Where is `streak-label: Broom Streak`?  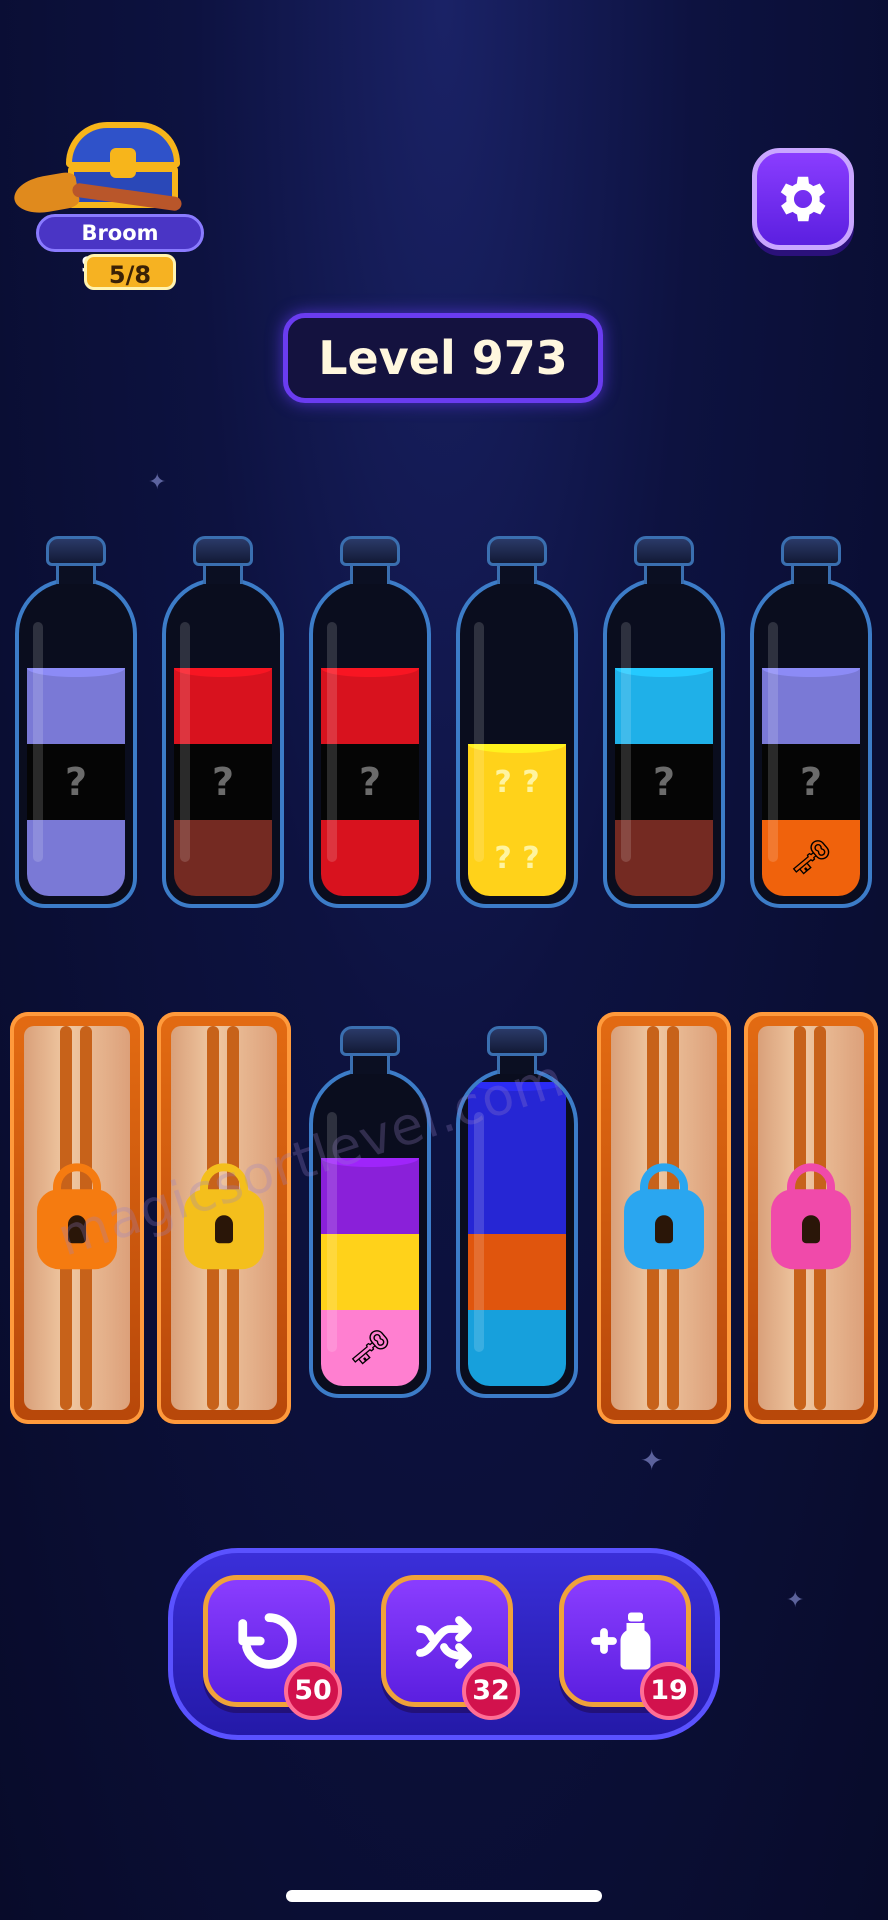
streak-label: Broom Streak is located at coordinates (120, 245).